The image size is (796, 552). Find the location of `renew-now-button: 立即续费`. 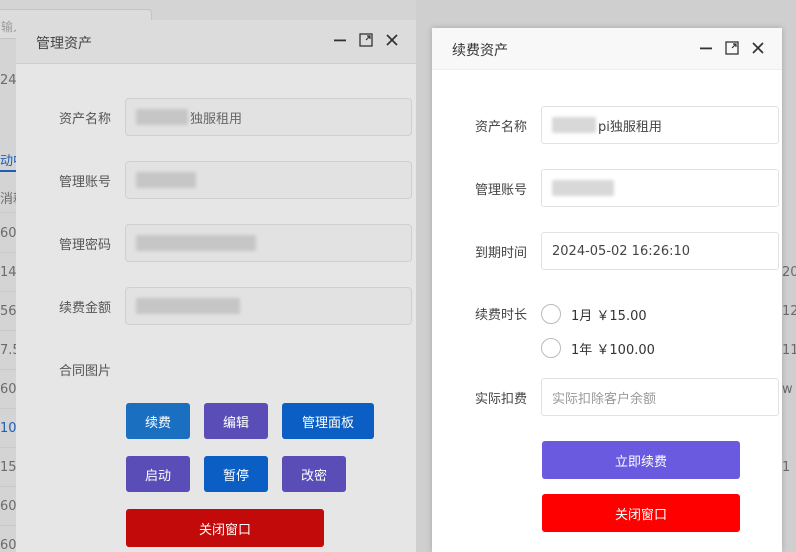

renew-now-button: 立即续费 is located at coordinates (641, 460).